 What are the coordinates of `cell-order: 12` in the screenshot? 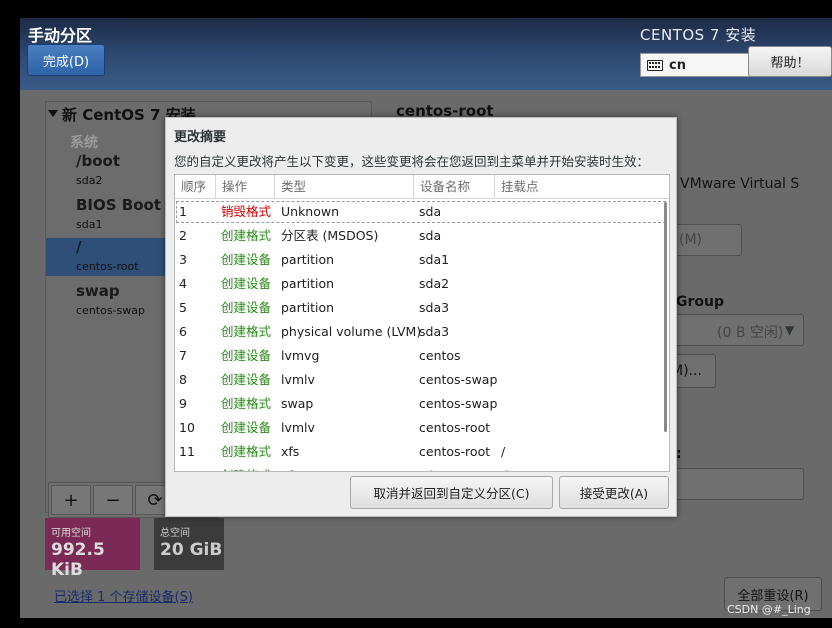 It's located at (187, 467).